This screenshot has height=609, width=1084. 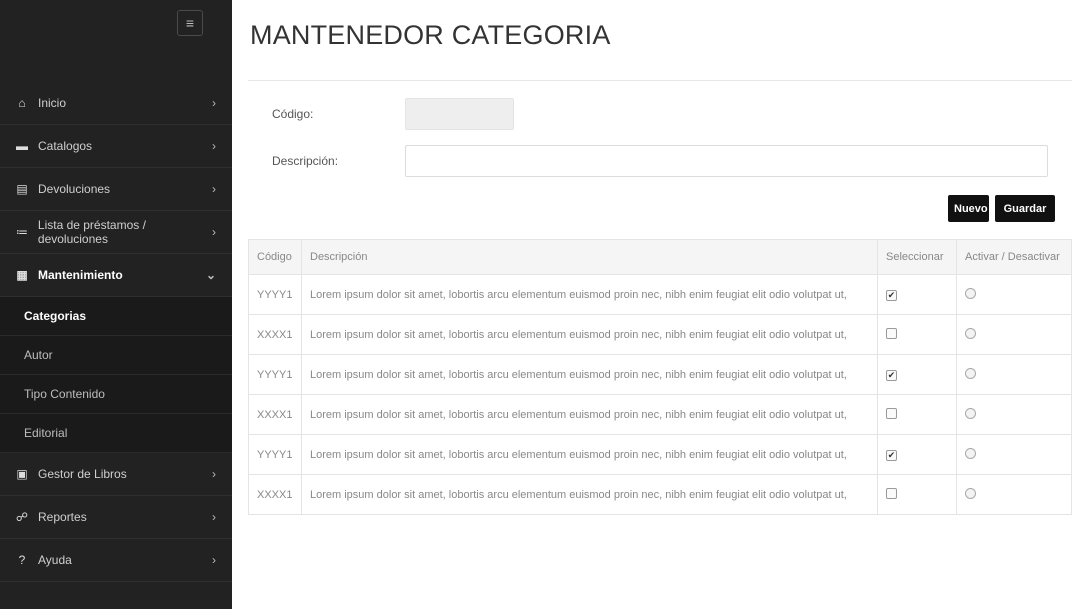 What do you see at coordinates (968, 208) in the screenshot?
I see `nuevo-button: Nuevo` at bounding box center [968, 208].